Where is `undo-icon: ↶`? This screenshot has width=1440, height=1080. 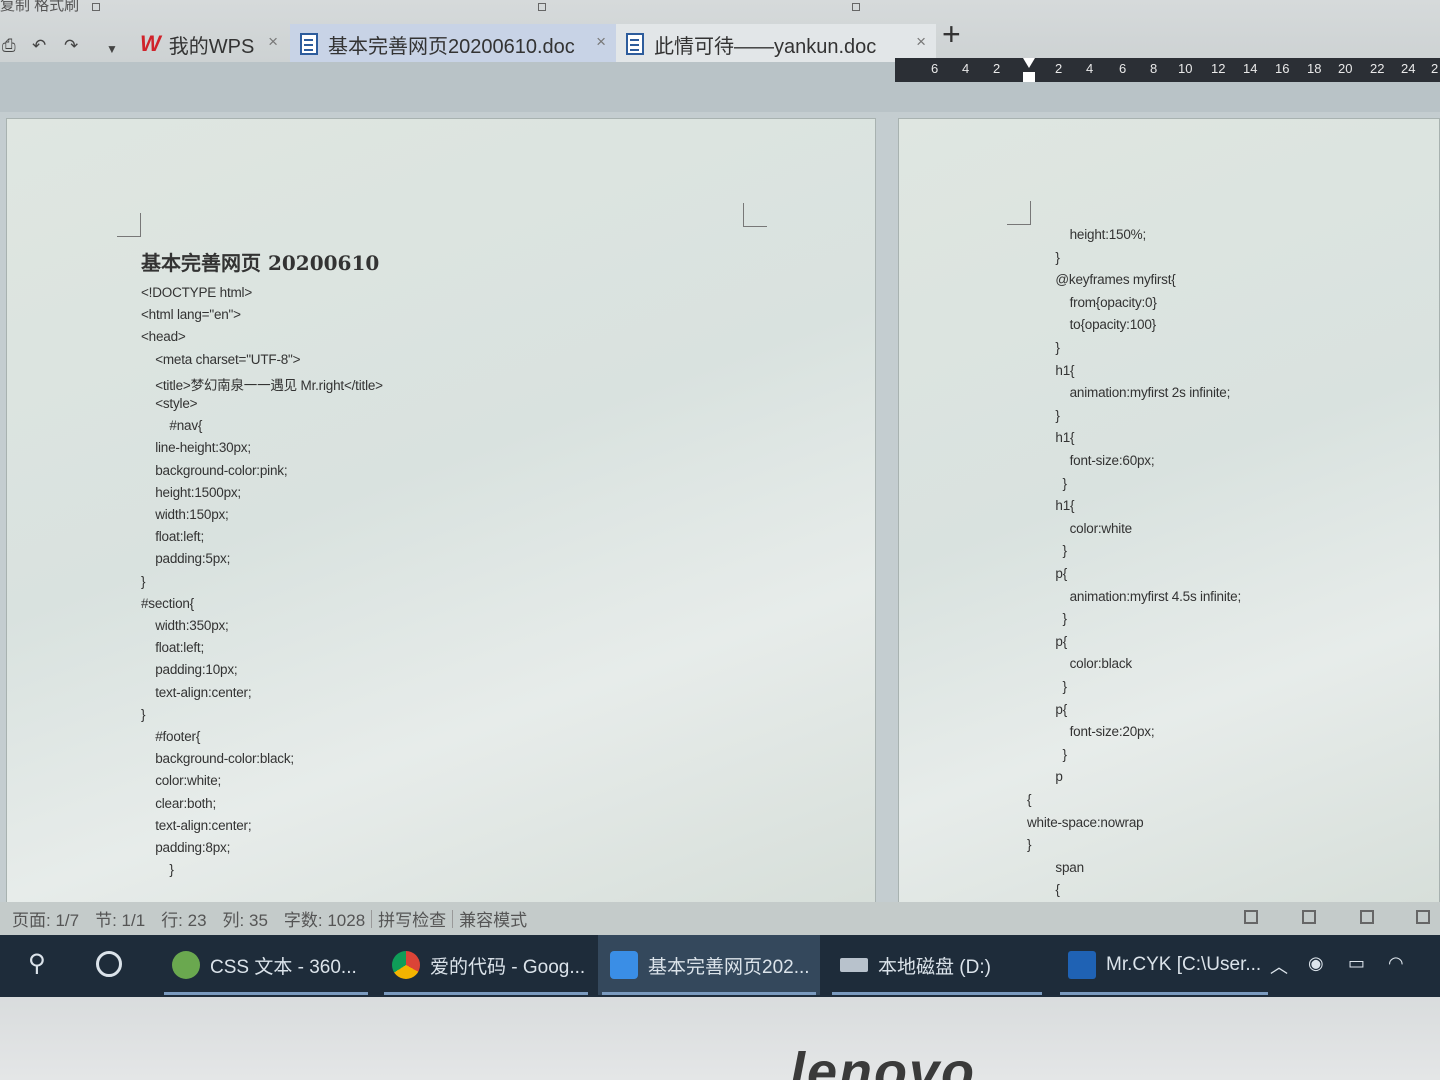
undo-icon: ↶ is located at coordinates (39, 46).